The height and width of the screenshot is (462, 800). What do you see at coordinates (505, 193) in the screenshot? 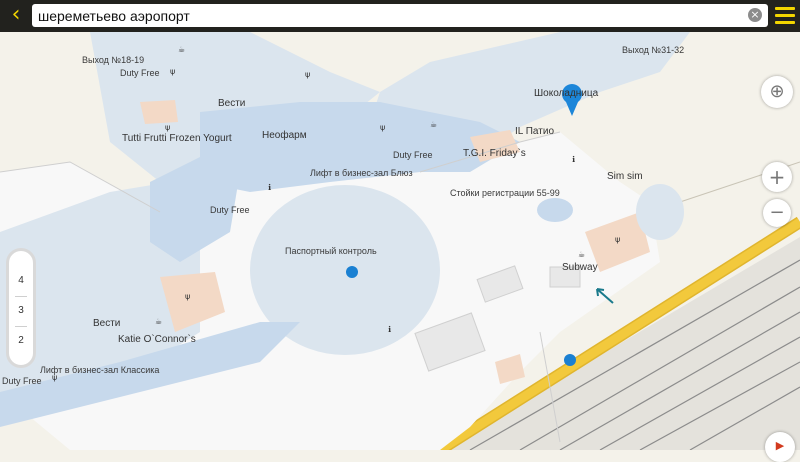
I see `map-label: Стойки регистрации 55-99` at bounding box center [505, 193].